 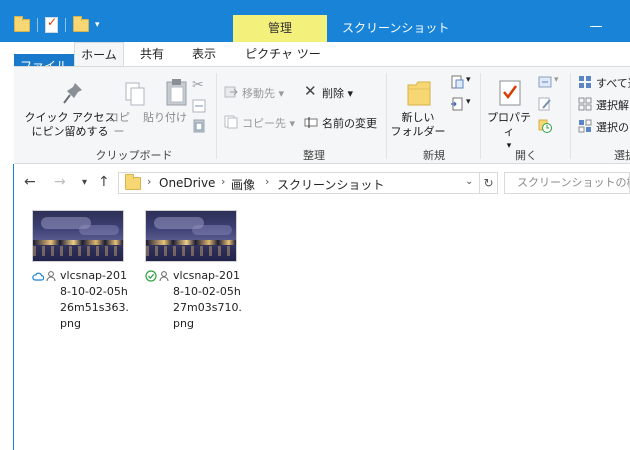 What do you see at coordinates (176, 92) in the screenshot?
I see `paste-icon` at bounding box center [176, 92].